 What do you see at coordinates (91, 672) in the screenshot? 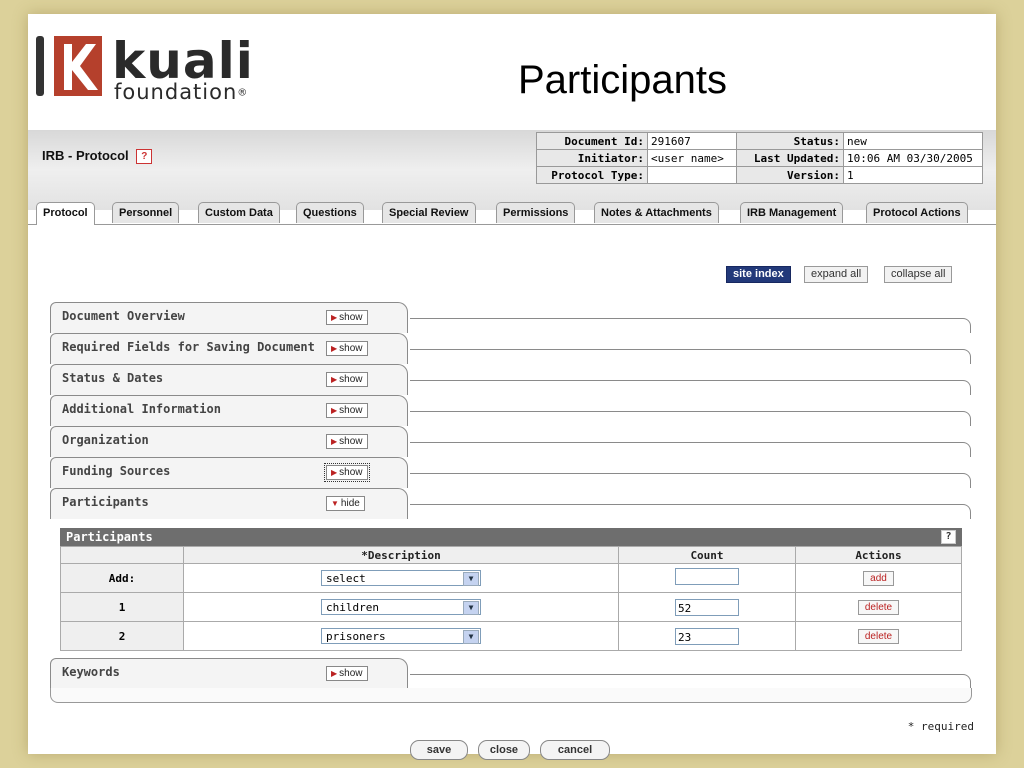
I see `section-label: Keywords` at bounding box center [91, 672].